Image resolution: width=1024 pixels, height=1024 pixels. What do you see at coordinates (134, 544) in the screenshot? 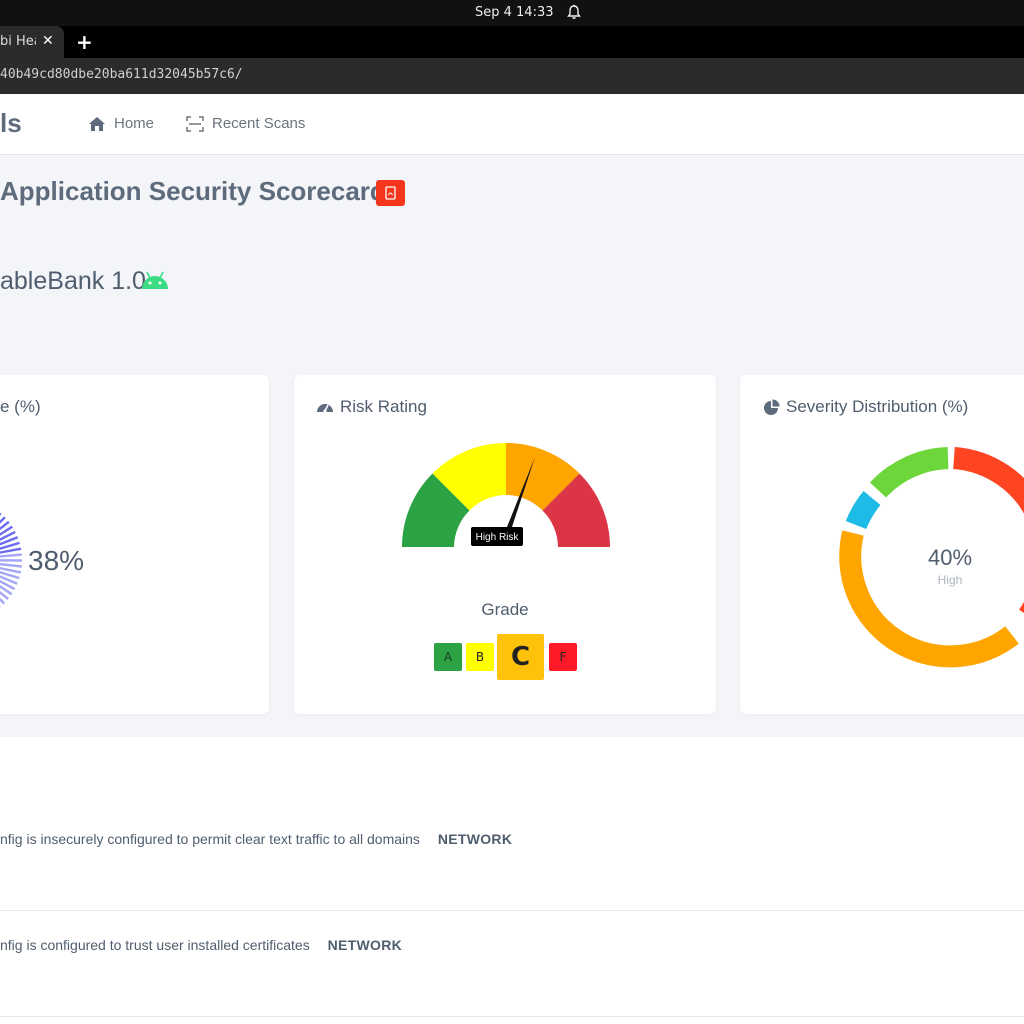
I see `security-score-card: e (%) 38%` at bounding box center [134, 544].